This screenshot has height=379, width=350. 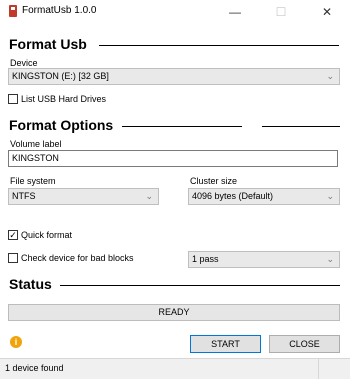 I want to click on window-title: FormatUsb 1.0.0, so click(x=59, y=10).